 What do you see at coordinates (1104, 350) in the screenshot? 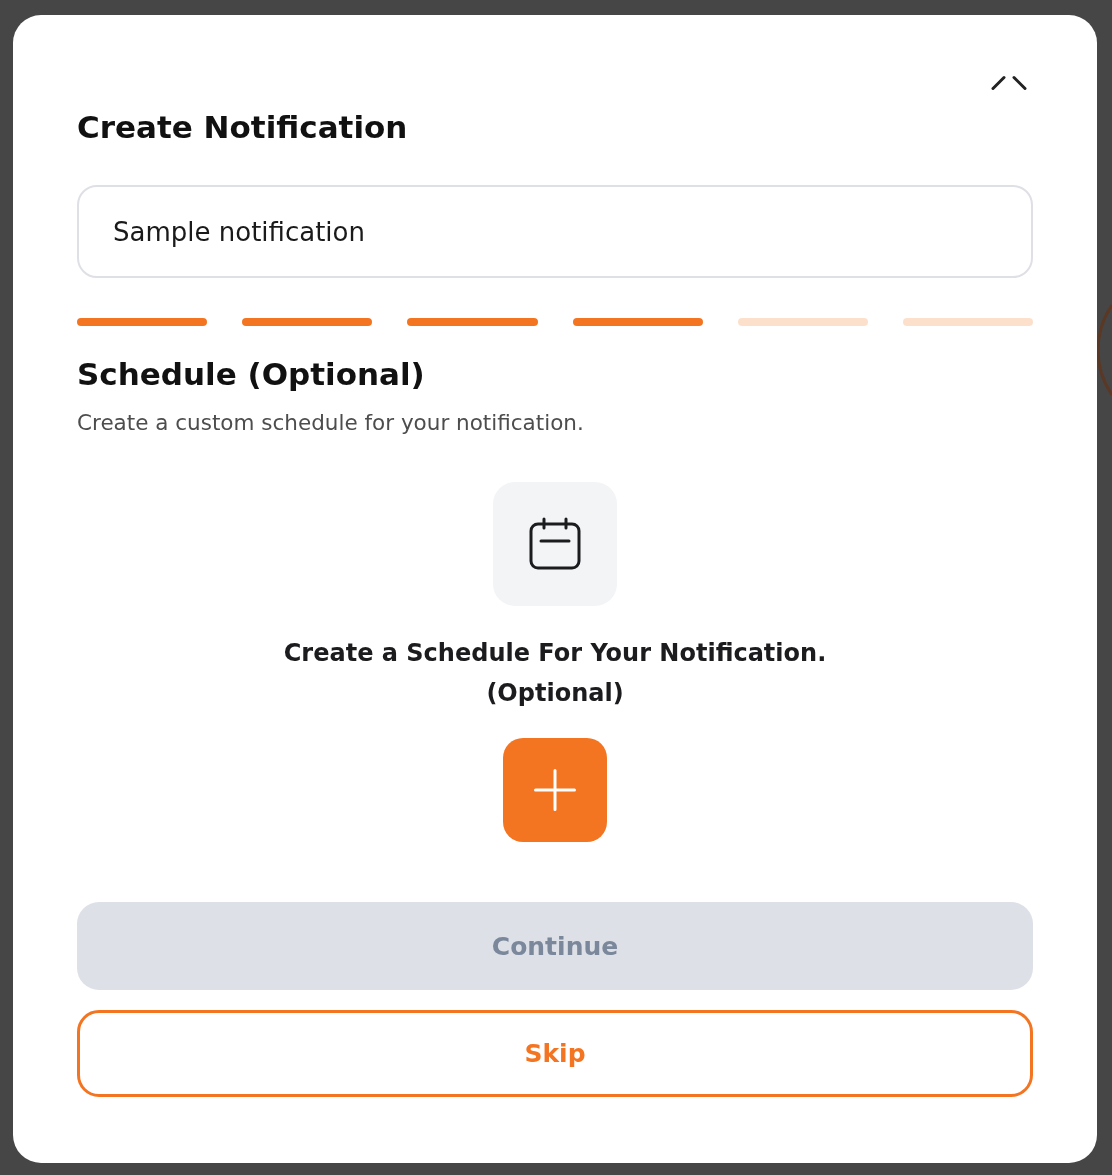
I see `ring-icon` at bounding box center [1104, 350].